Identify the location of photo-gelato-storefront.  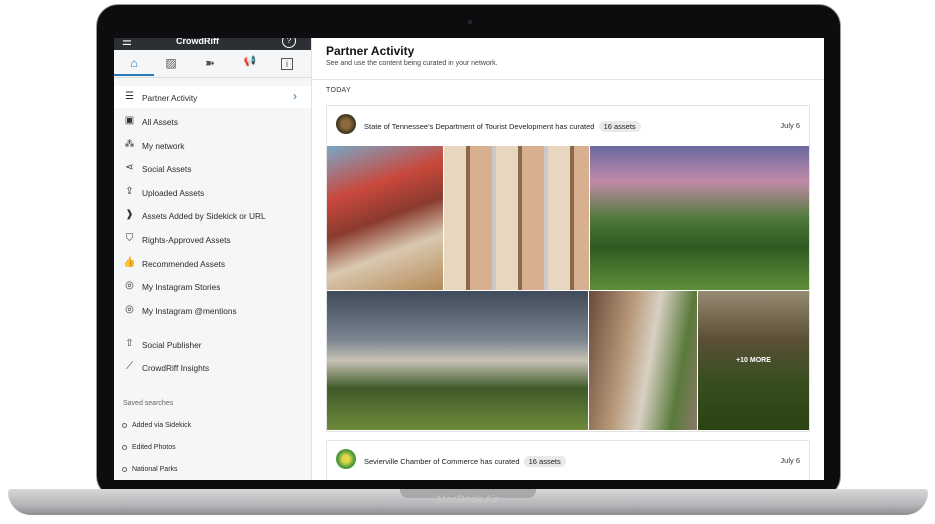
(385, 218).